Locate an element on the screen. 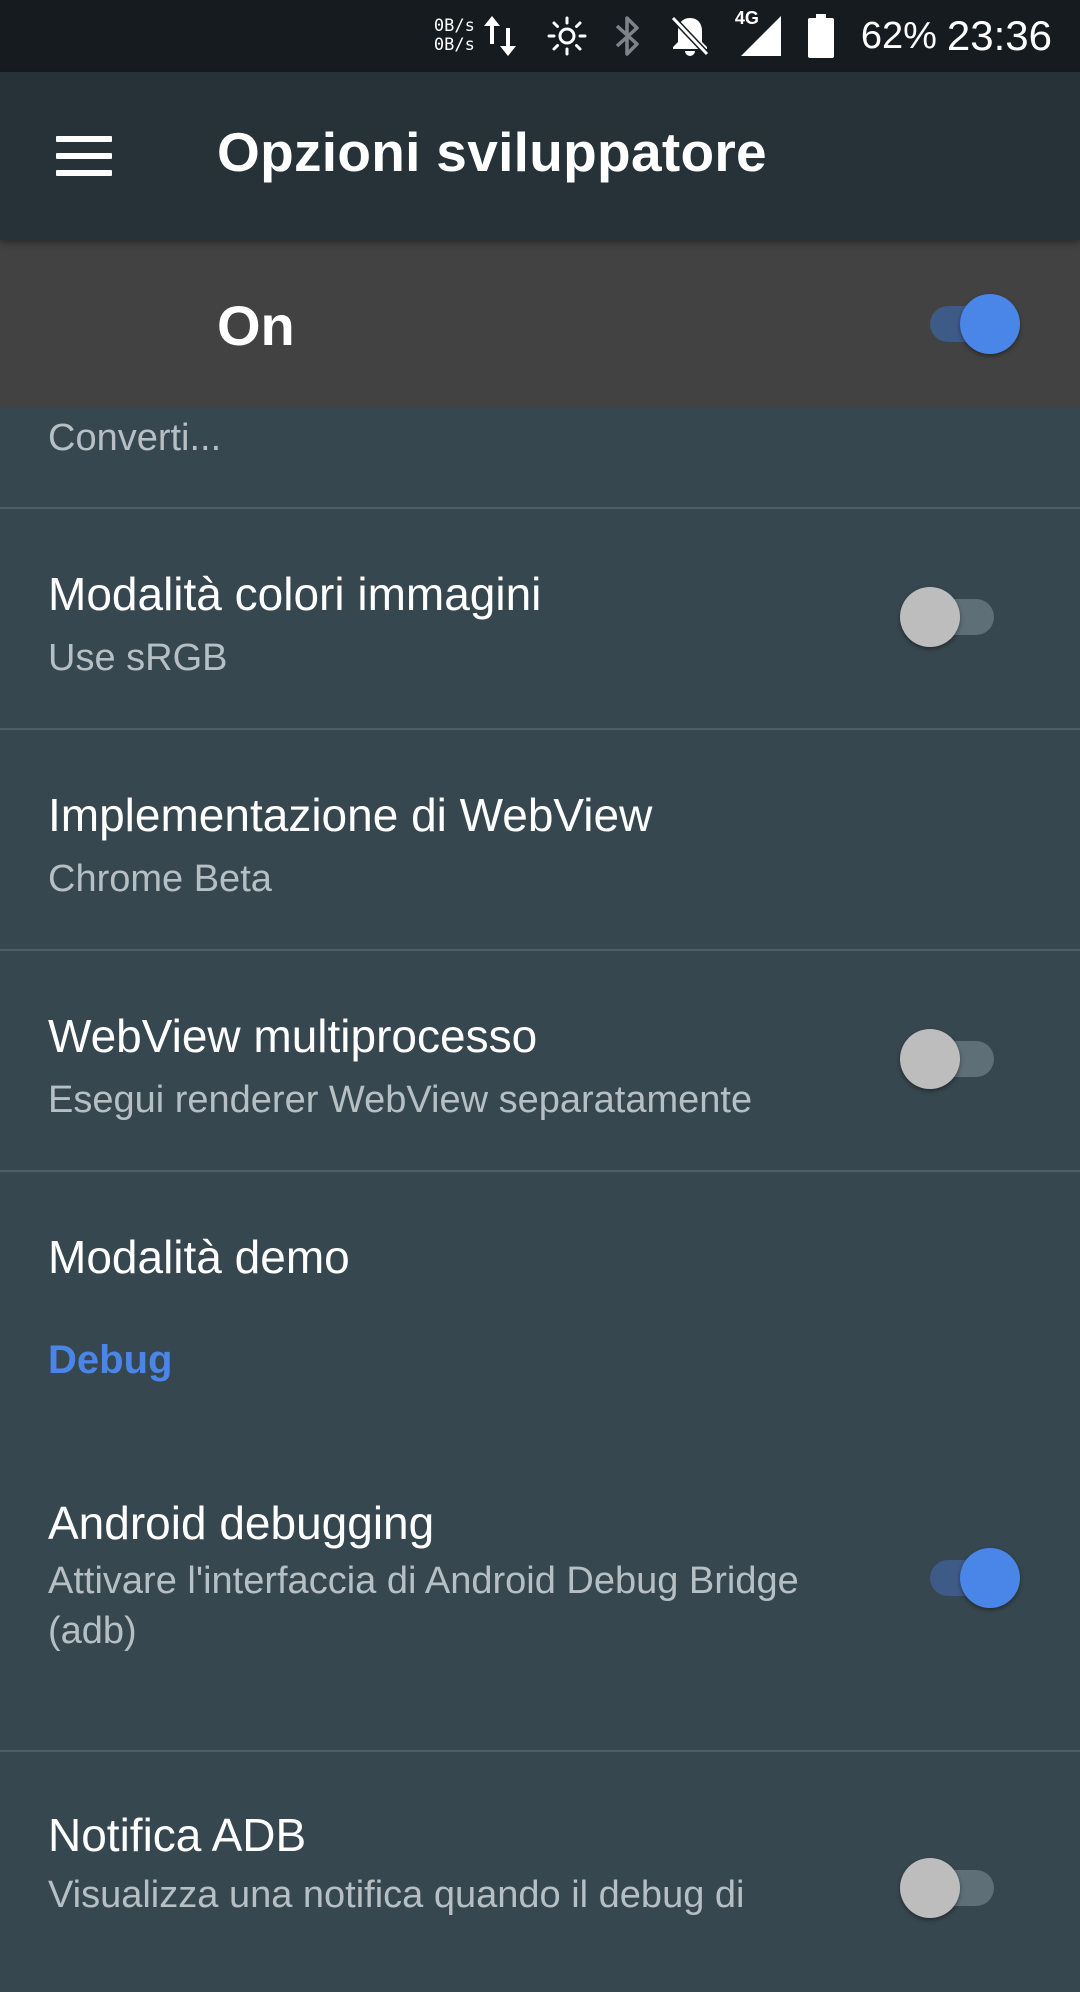  list-item-subtitle: Chrome Beta is located at coordinates (160, 879).